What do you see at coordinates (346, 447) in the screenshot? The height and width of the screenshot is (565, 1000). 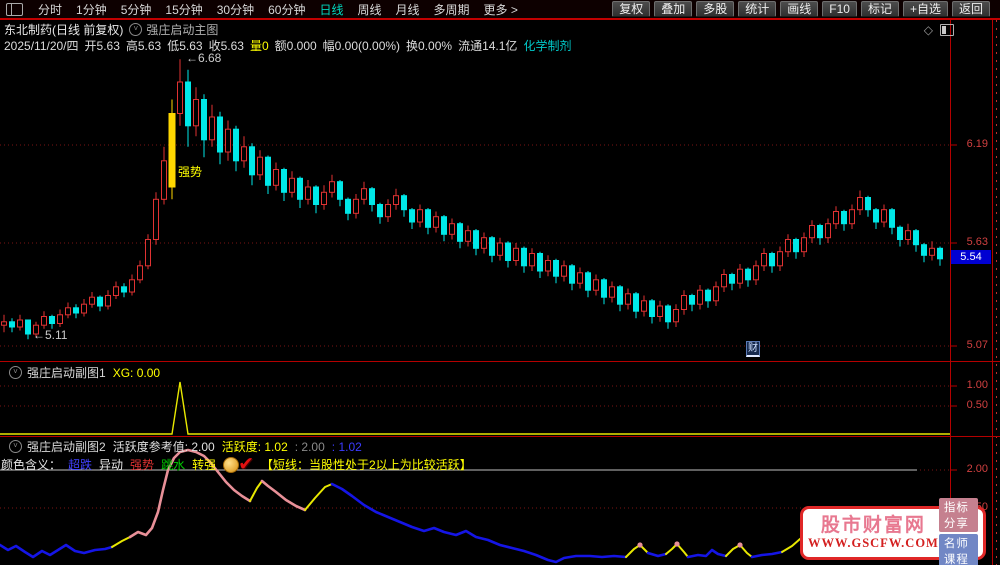 I see `sub2-value: : 1.02` at bounding box center [346, 447].